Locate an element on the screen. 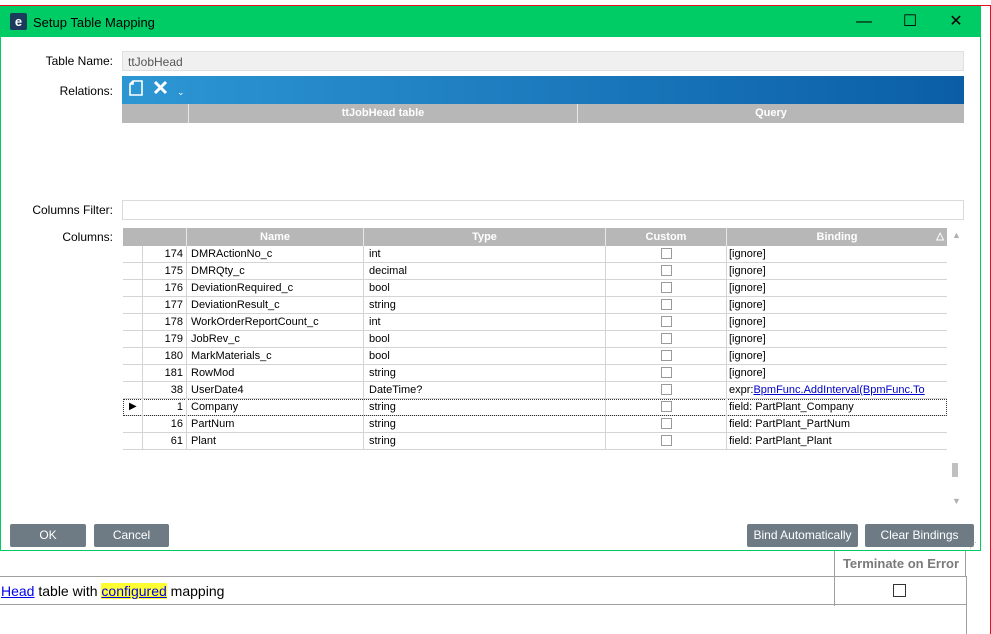 This screenshot has height=634, width=991. column-mapping-row: 174 DMRActionNo_c int [ignore] is located at coordinates (535, 254).